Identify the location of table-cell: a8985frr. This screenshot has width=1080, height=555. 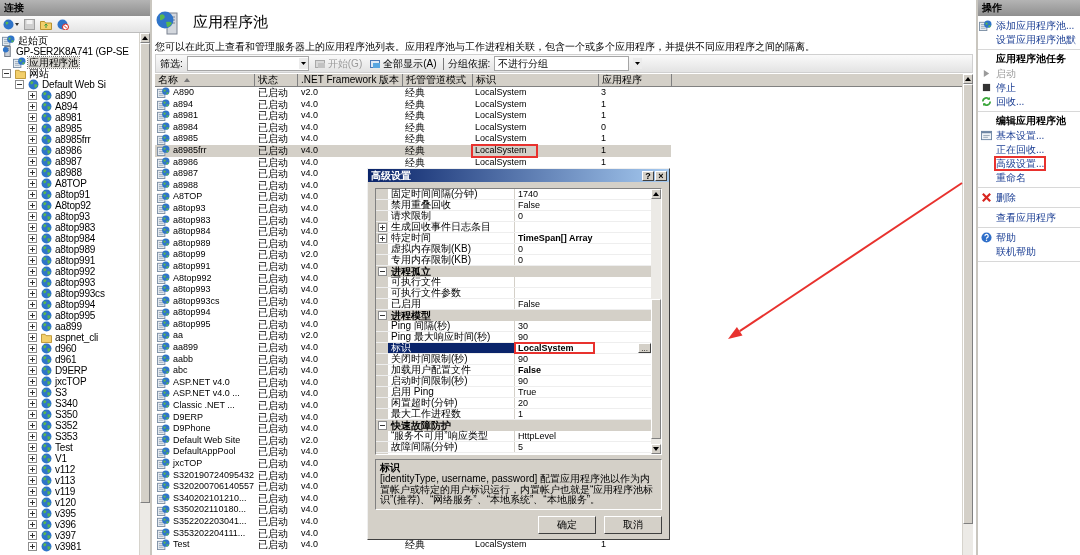
(189, 150).